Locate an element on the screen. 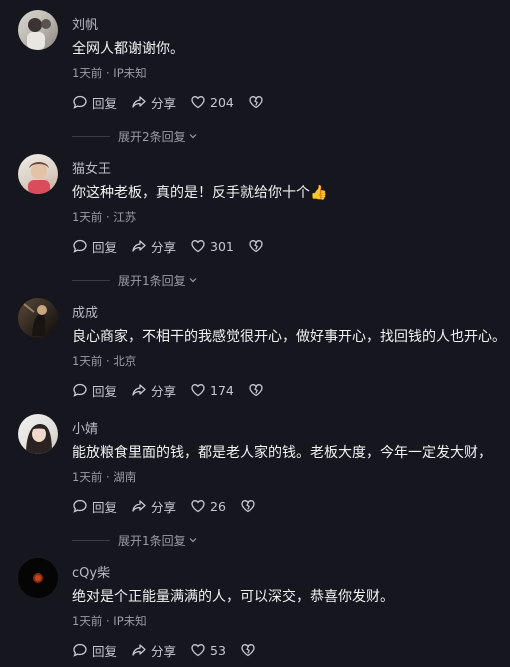 The image size is (510, 667). like-count: 174 is located at coordinates (222, 390).